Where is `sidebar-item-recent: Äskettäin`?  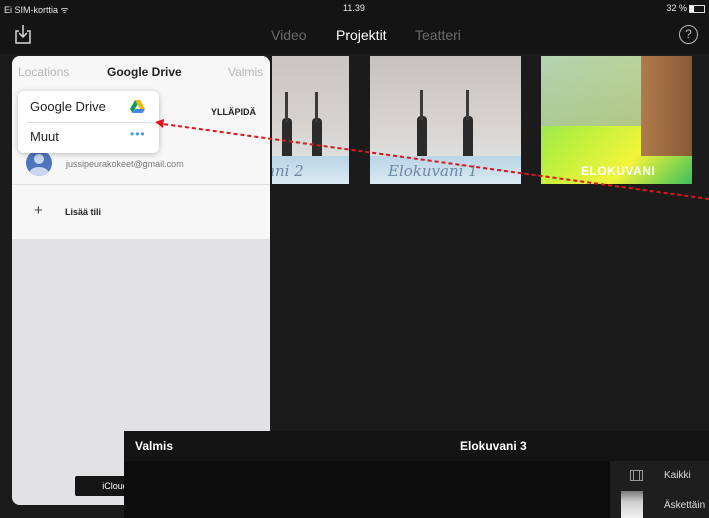 sidebar-item-recent: Äskettäin is located at coordinates (684, 505).